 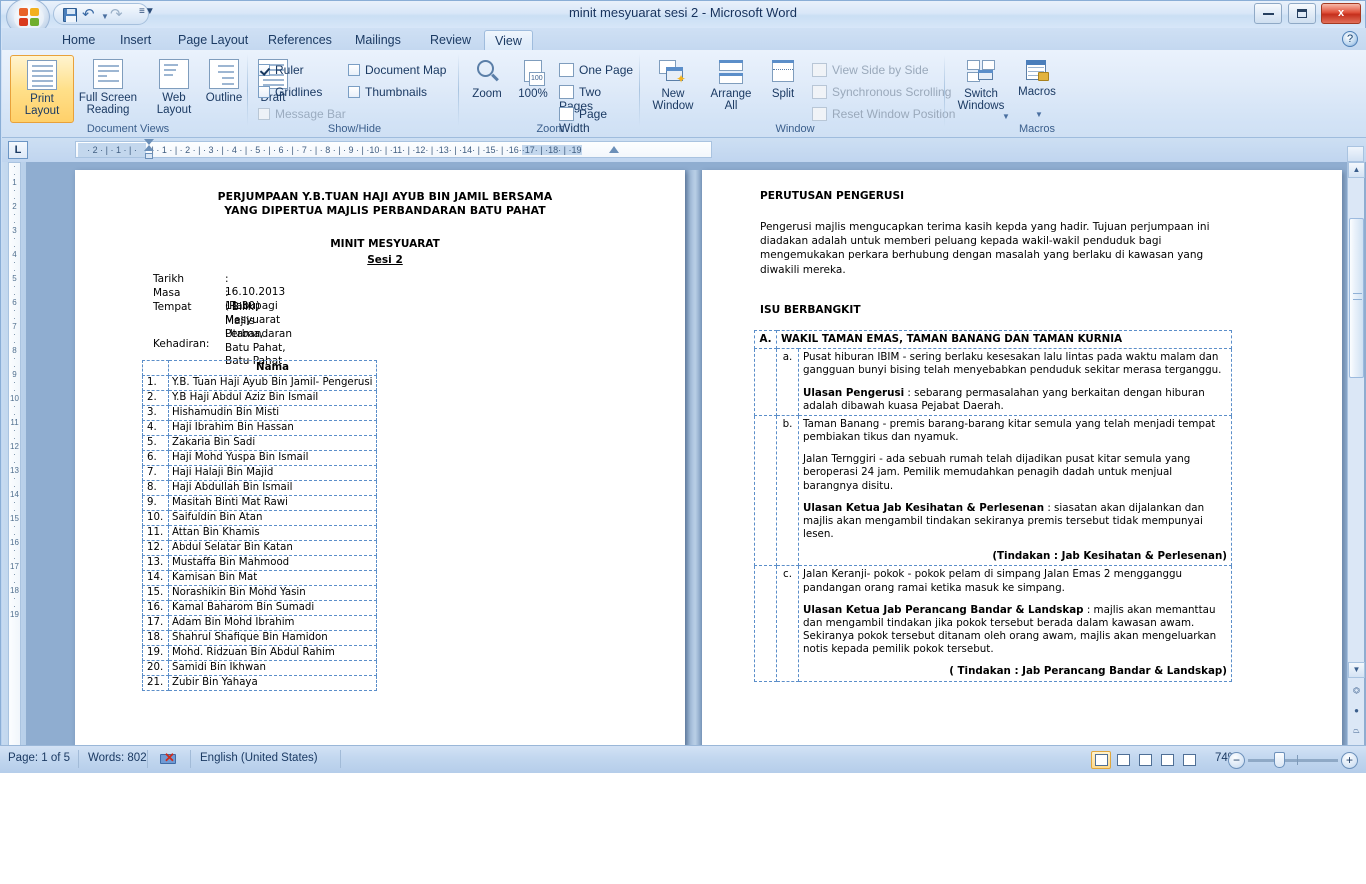 What do you see at coordinates (70, 15) in the screenshot?
I see `save-icon` at bounding box center [70, 15].